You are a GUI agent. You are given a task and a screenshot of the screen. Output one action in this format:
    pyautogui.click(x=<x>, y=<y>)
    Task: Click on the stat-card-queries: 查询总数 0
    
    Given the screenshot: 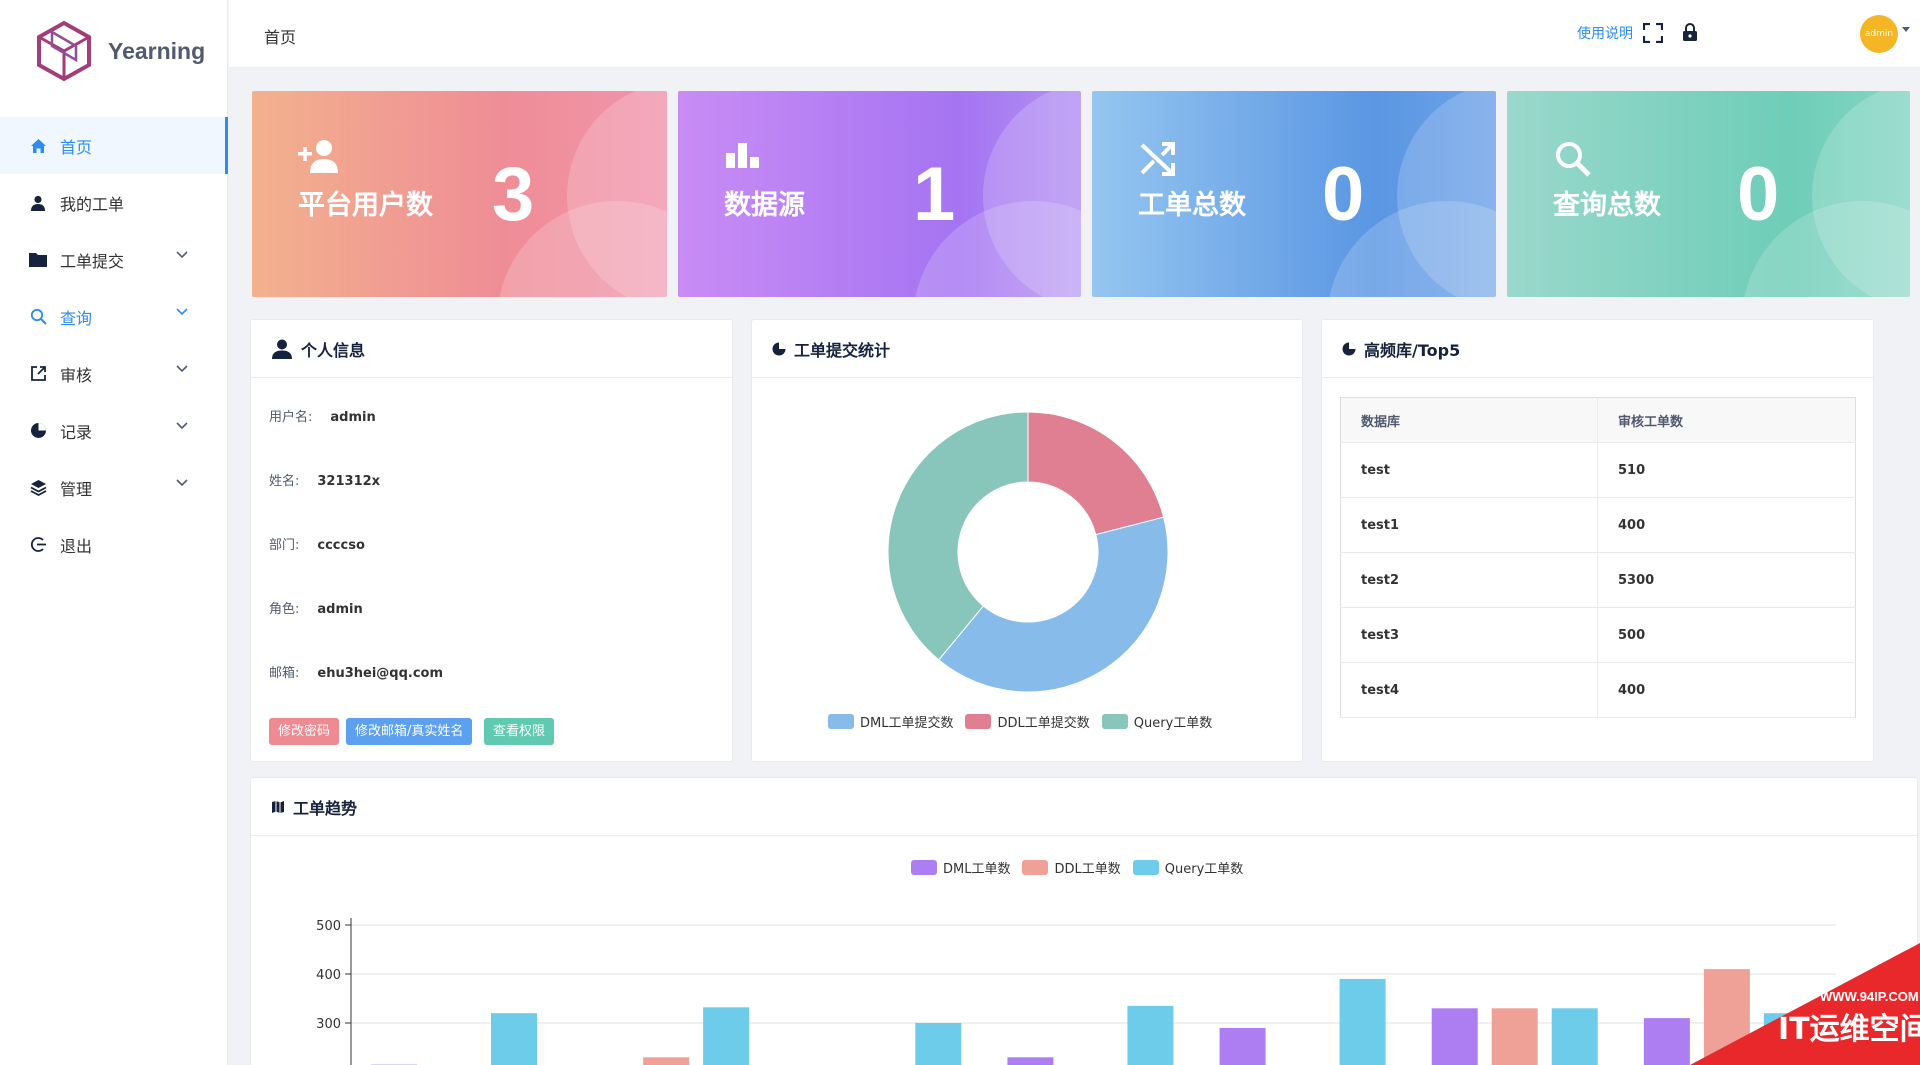 What is the action you would take?
    pyautogui.click(x=1708, y=194)
    